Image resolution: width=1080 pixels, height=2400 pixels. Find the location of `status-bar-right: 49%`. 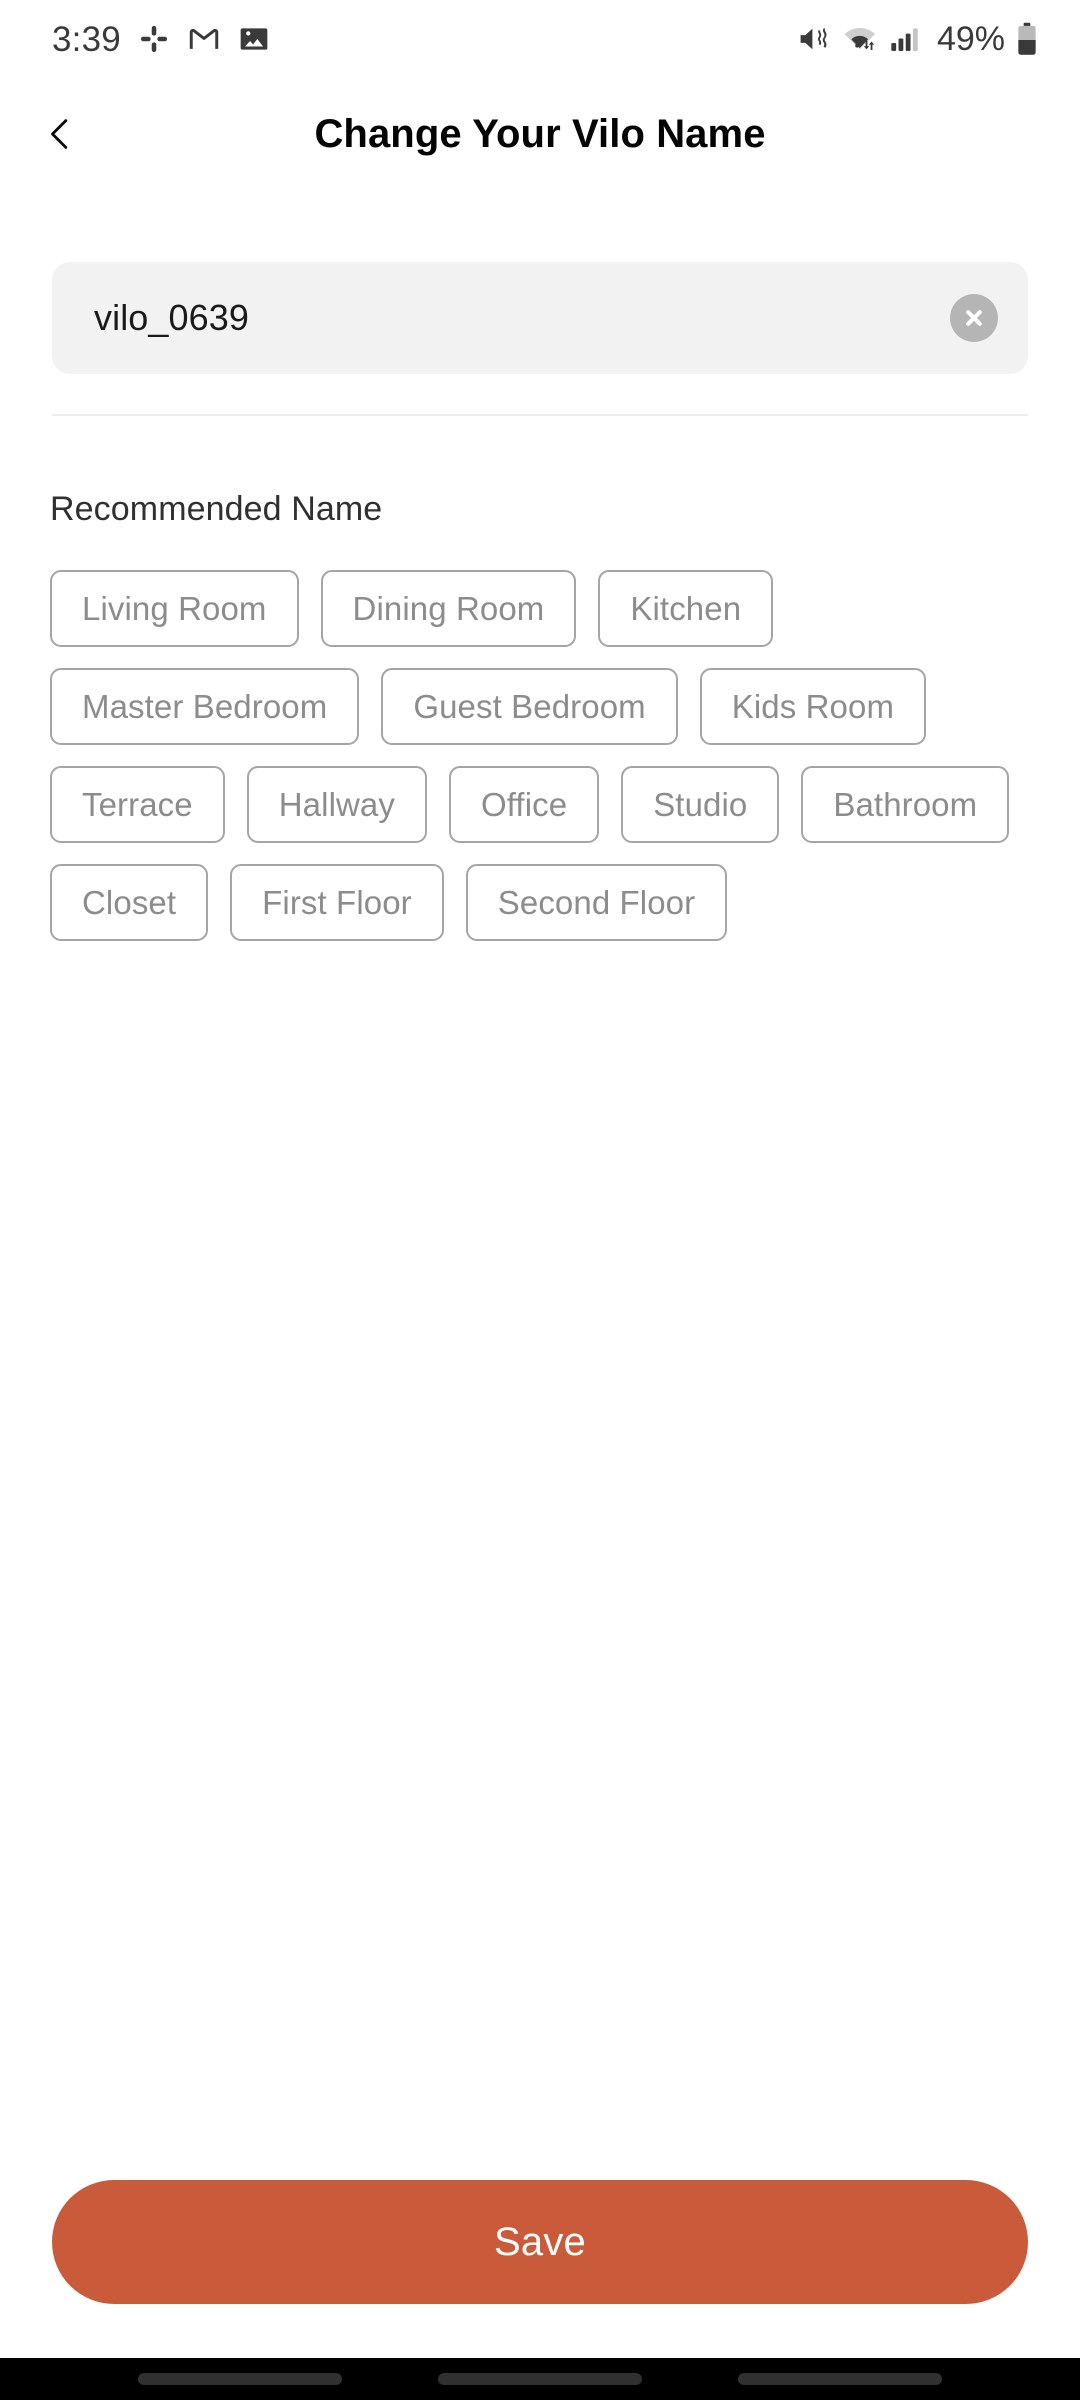

status-bar-right: 49% is located at coordinates (918, 39).